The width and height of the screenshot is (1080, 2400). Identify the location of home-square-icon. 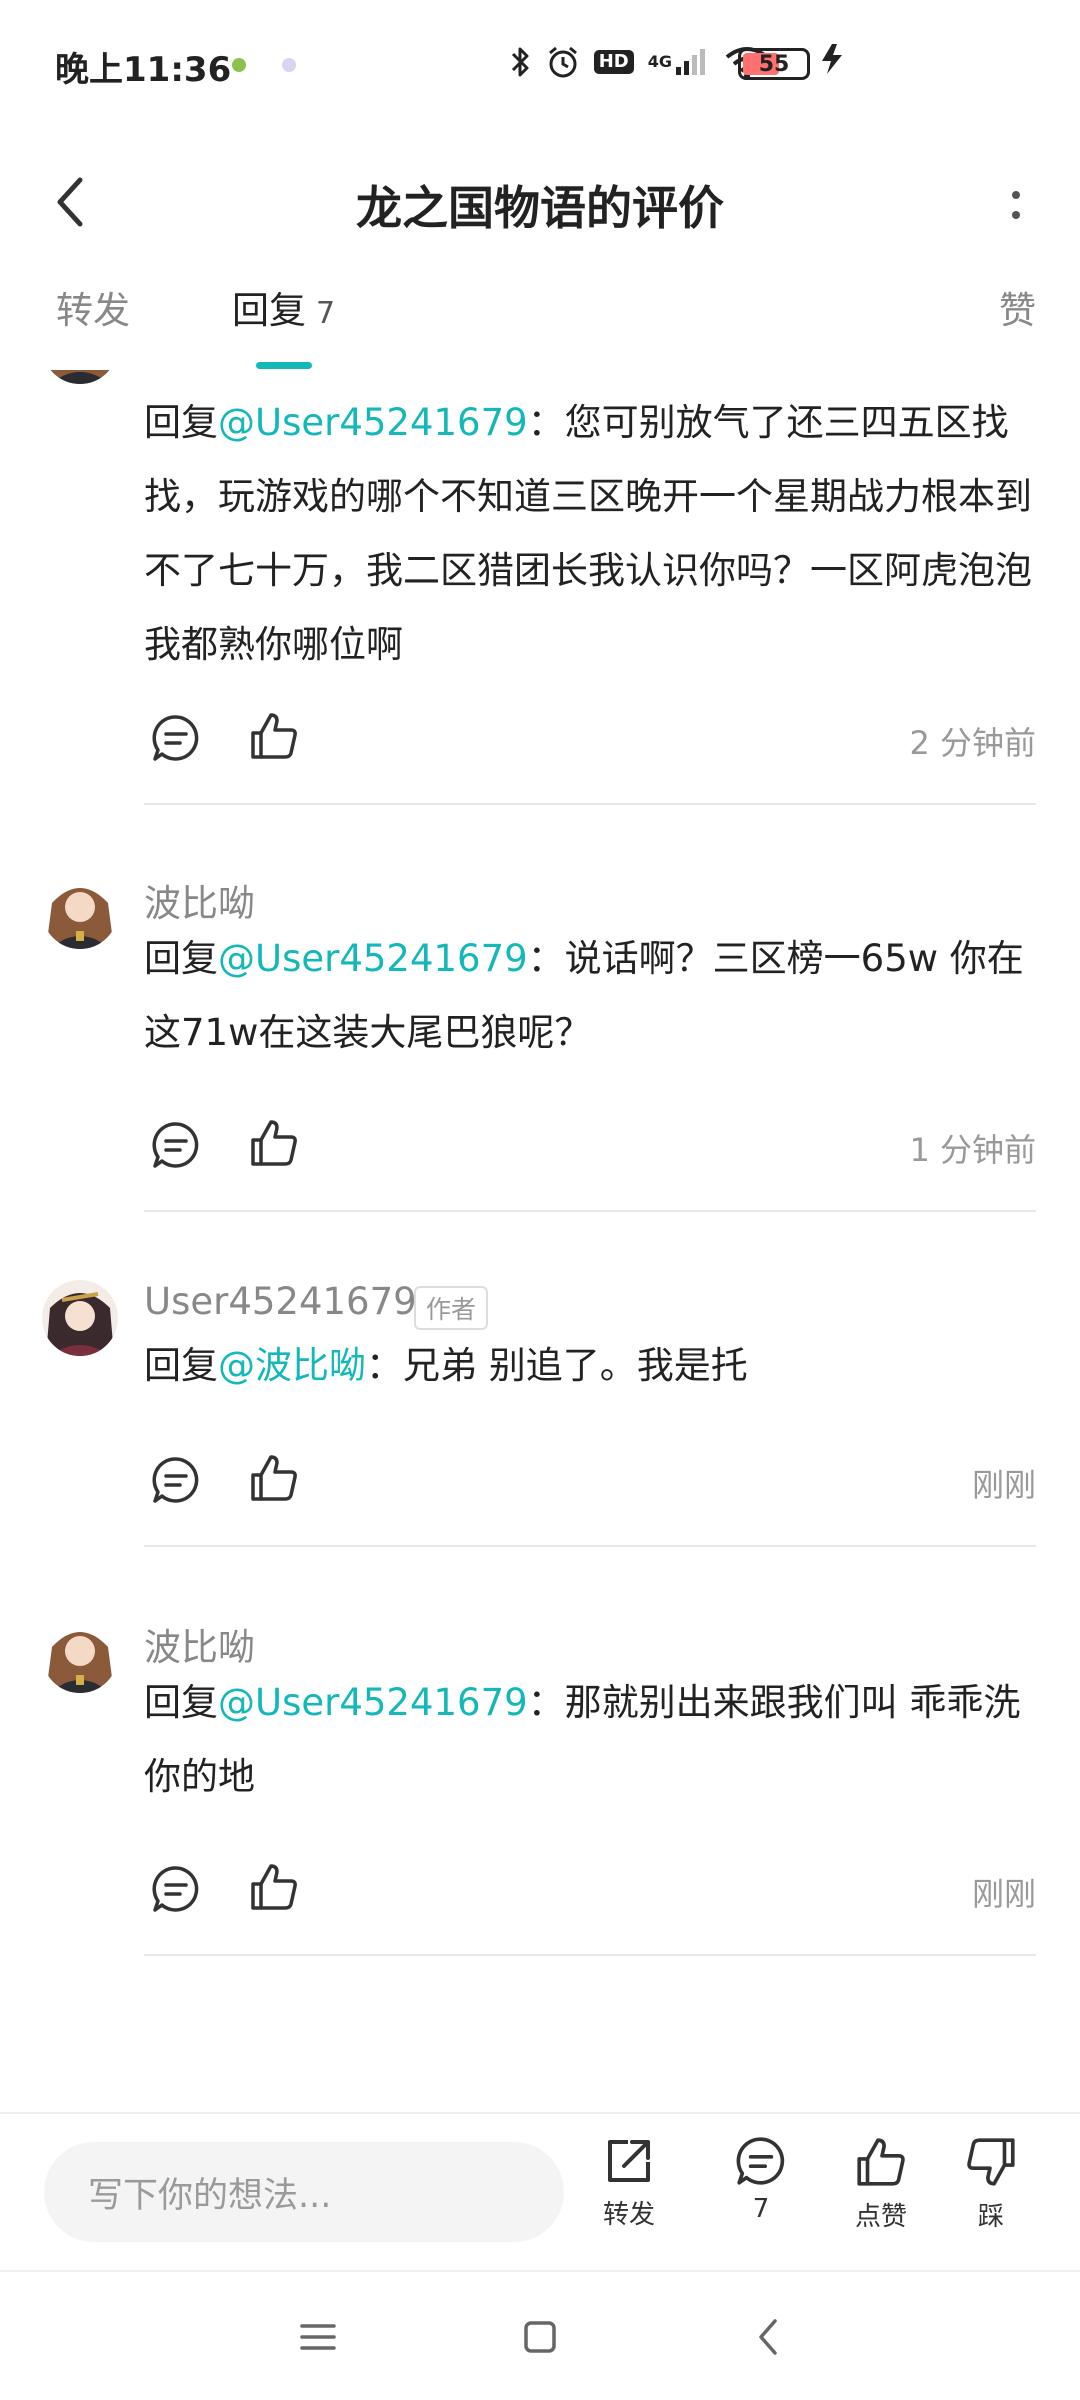
(540, 2337).